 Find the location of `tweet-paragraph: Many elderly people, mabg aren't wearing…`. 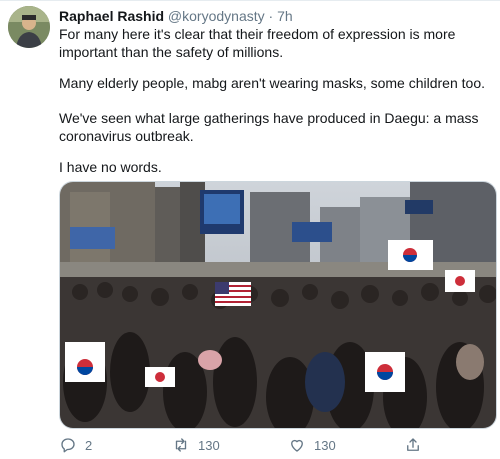

tweet-paragraph: Many elderly people, mabg aren't wearing… is located at coordinates (272, 83).